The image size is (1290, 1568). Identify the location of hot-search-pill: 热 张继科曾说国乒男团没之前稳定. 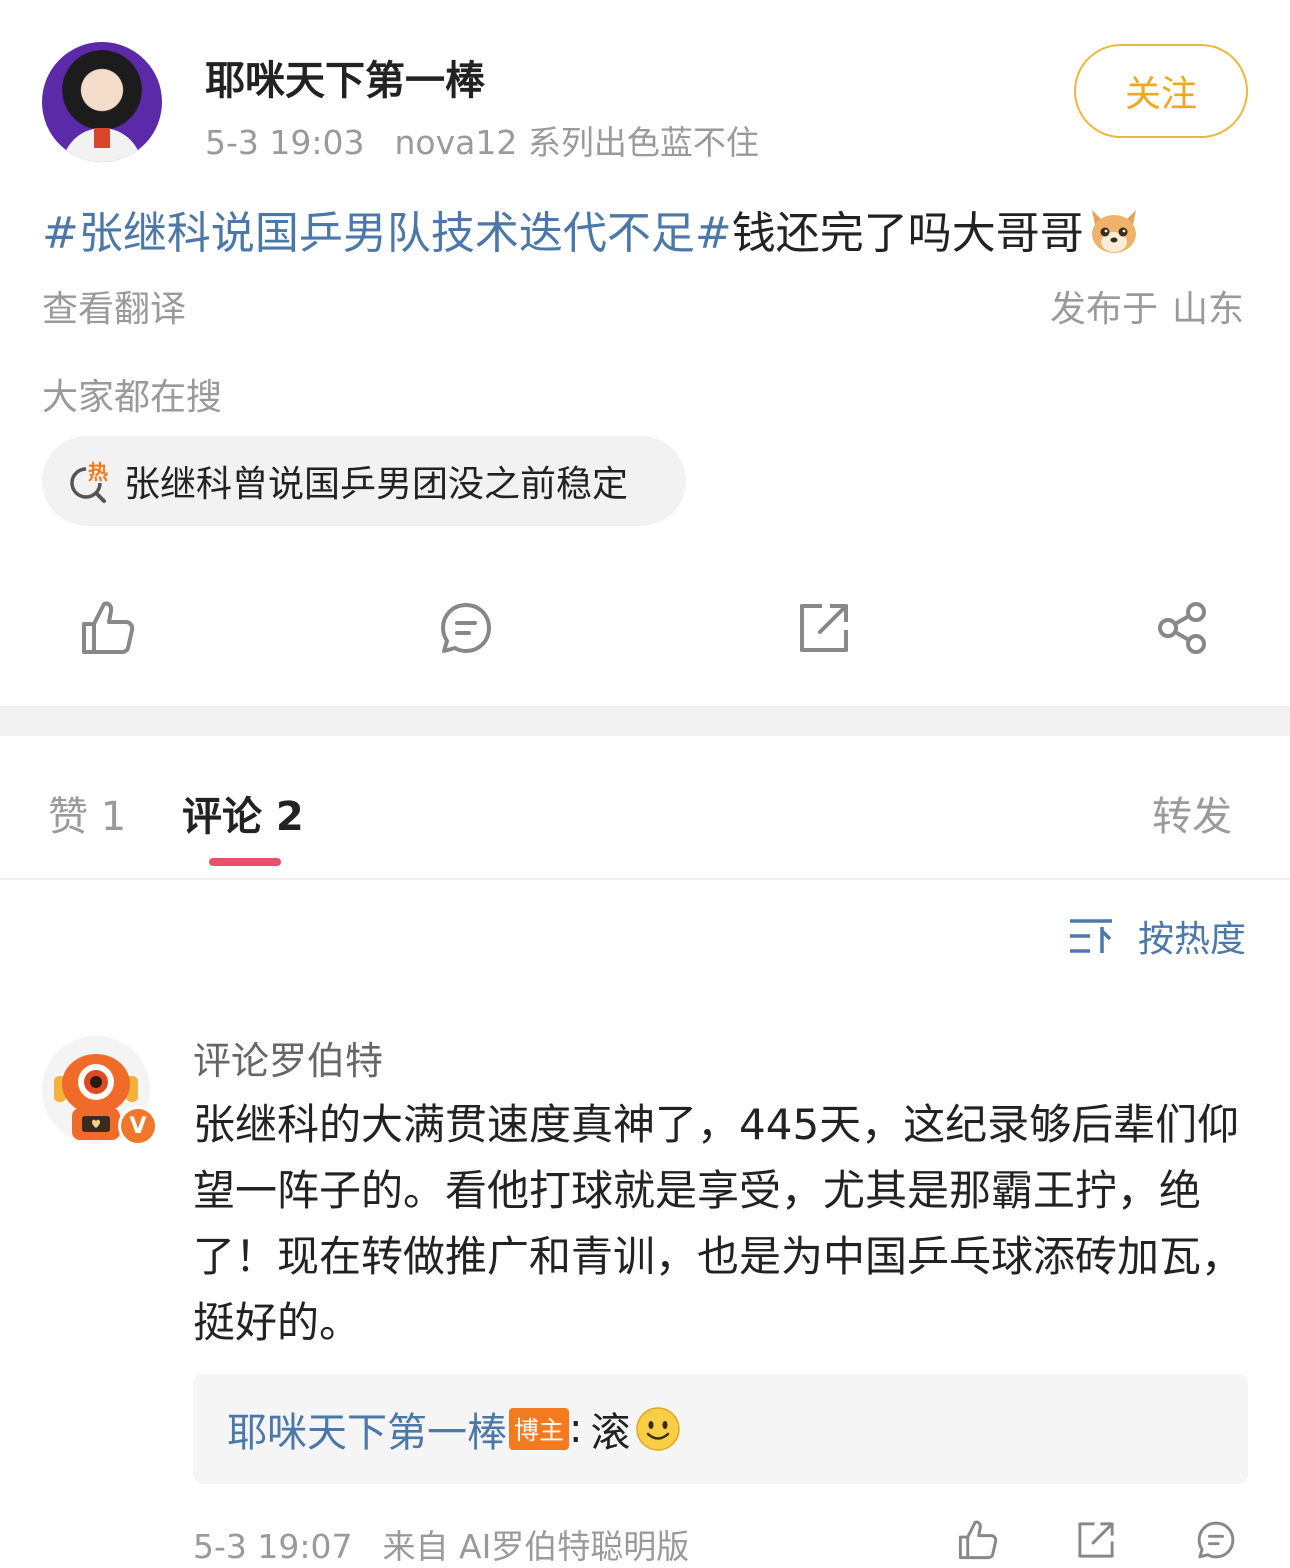
(364, 481).